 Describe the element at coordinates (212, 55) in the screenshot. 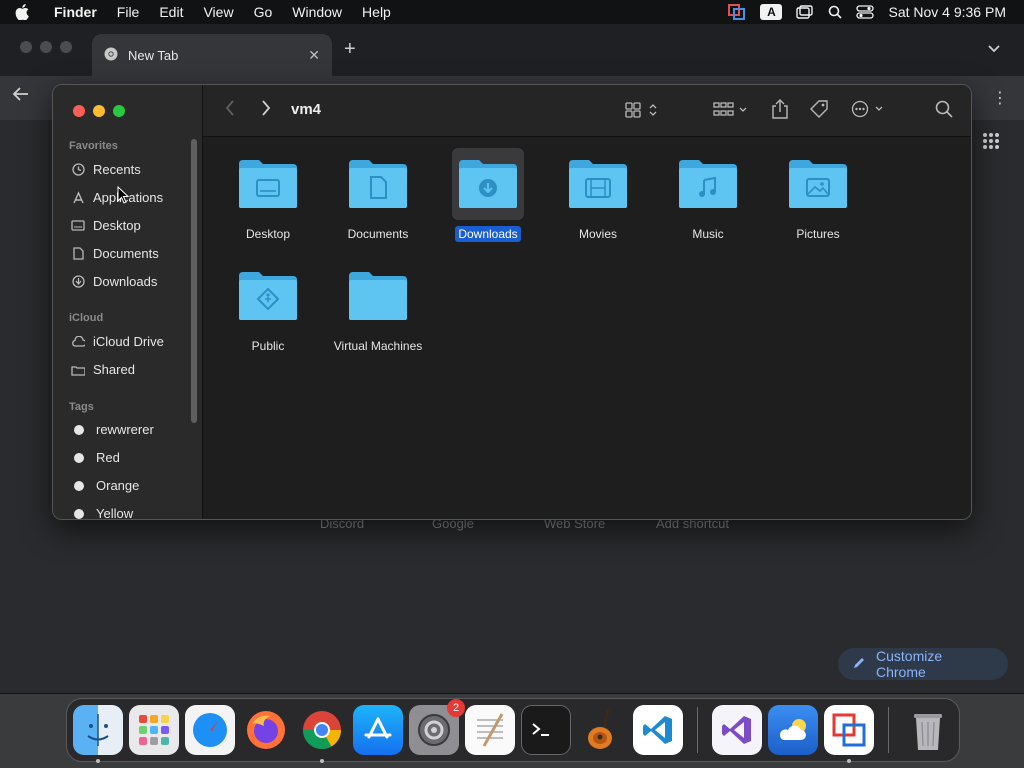

I see `tab-new-tab: New Tab ✕` at that location.